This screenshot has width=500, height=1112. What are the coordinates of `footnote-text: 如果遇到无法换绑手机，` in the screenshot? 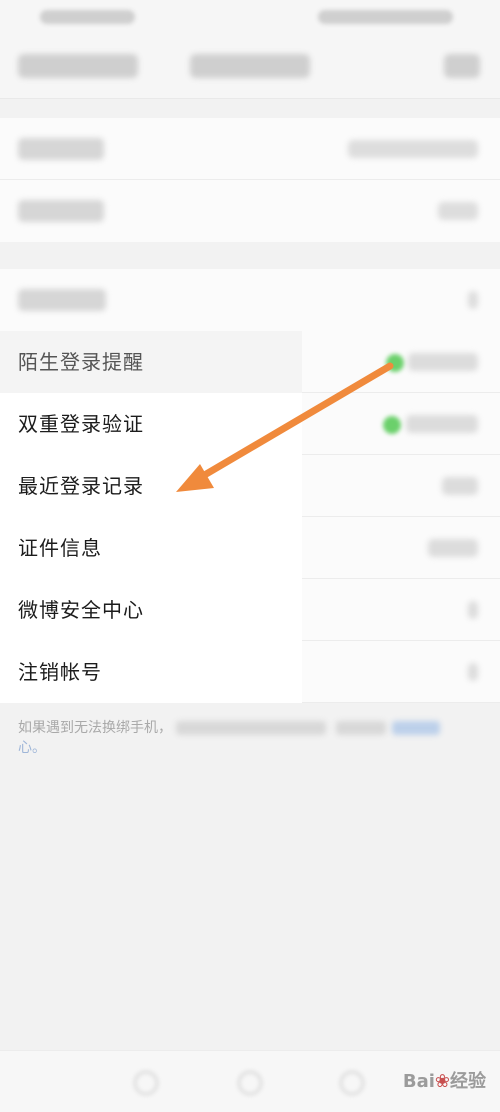 It's located at (95, 728).